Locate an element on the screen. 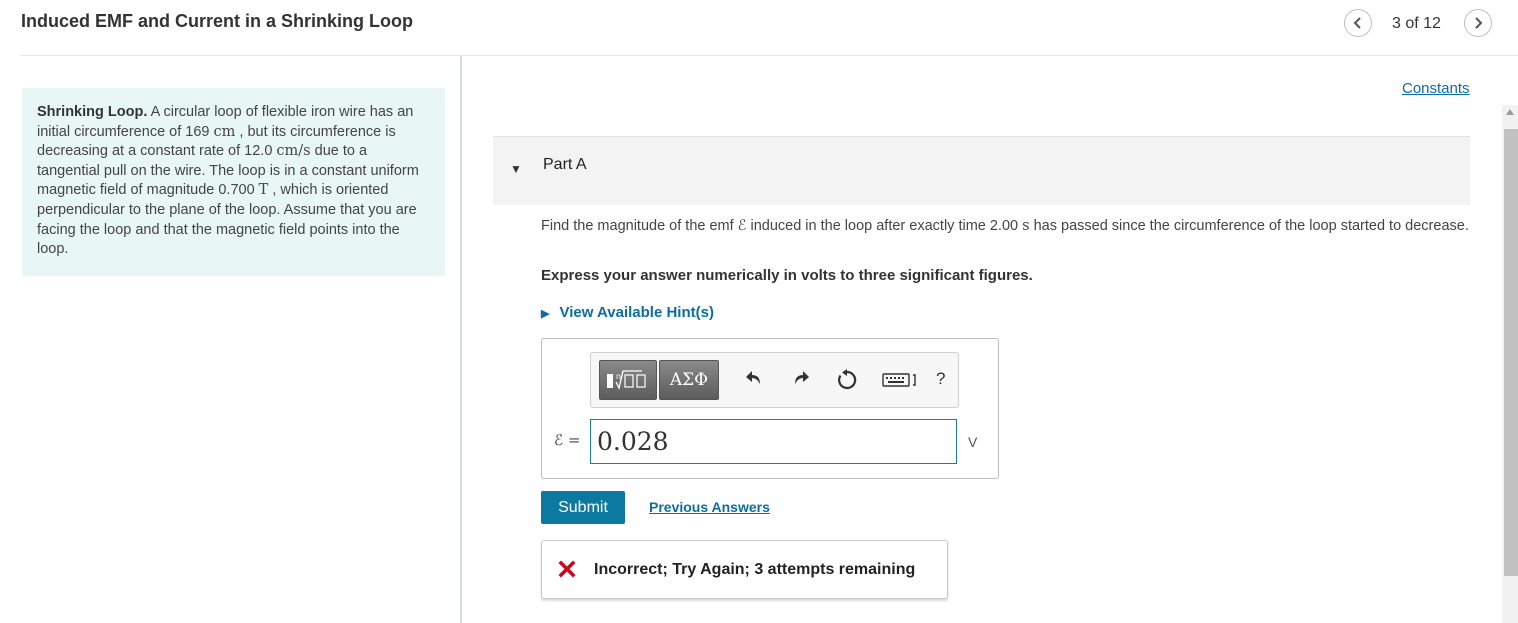  emf-variable-label: ℰ = is located at coordinates (567, 440).